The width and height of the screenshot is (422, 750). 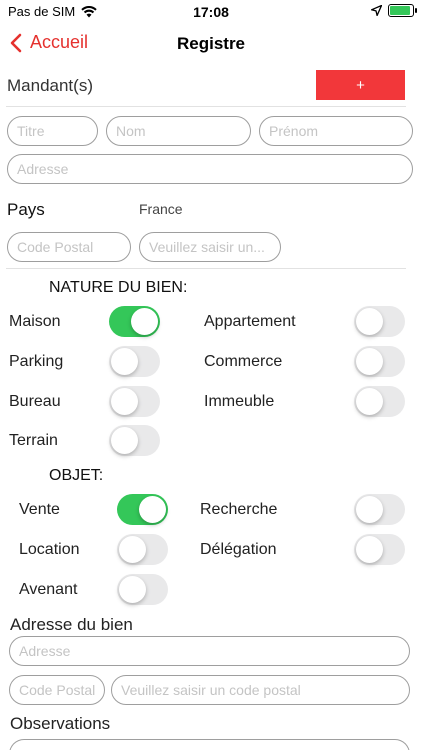 I want to click on bureau-toggle, so click(x=134, y=401).